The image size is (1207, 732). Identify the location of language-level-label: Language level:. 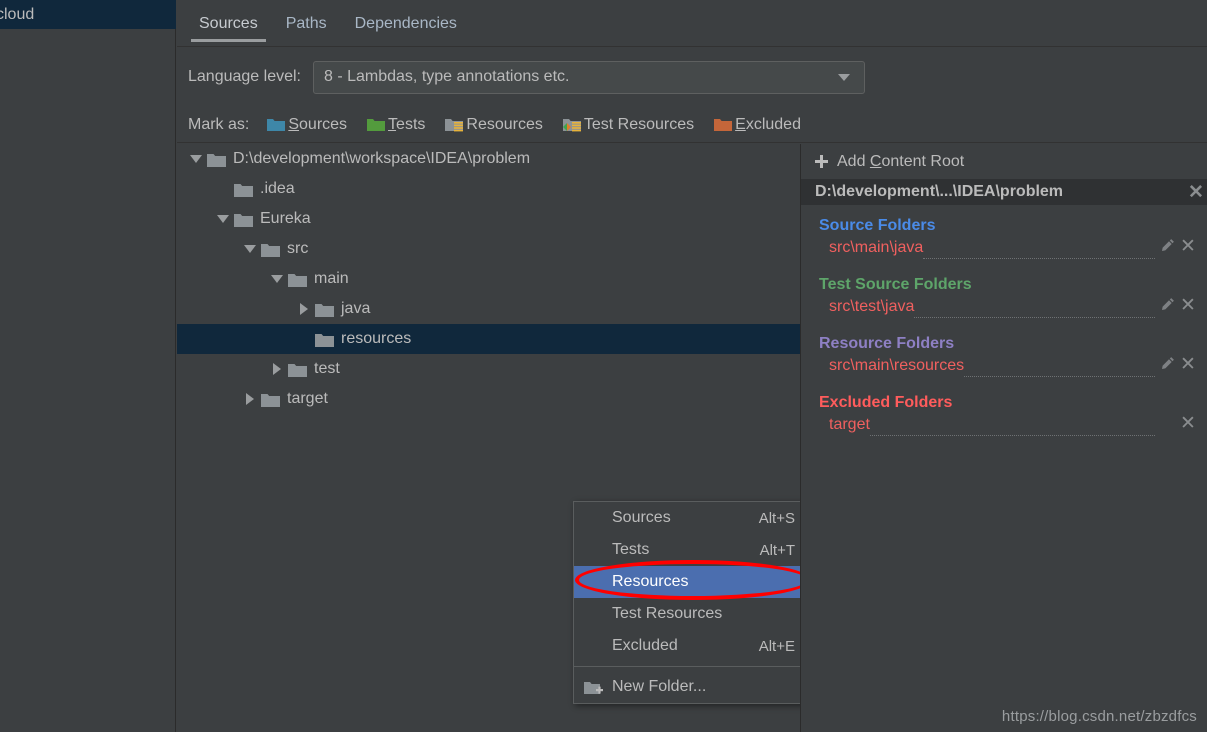
(244, 76).